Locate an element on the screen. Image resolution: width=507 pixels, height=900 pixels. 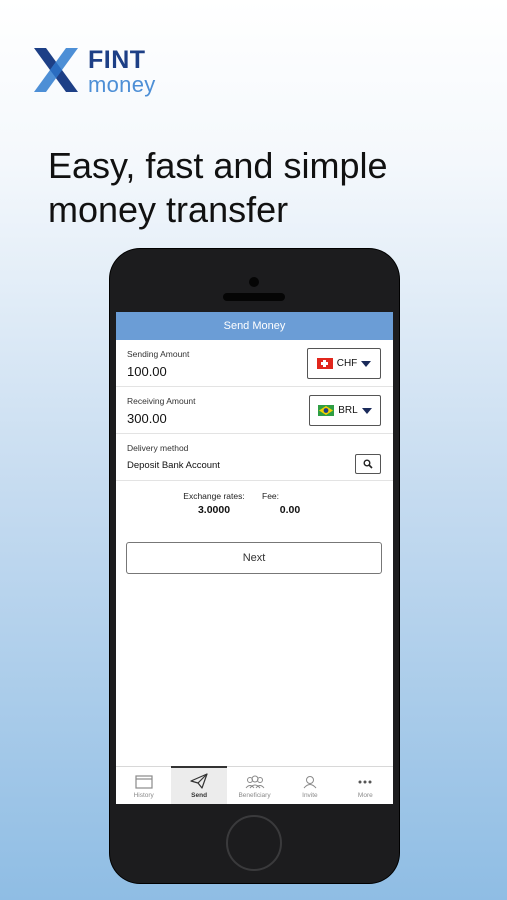
fint-money-logo: FINT money is located at coordinates (100, 72).